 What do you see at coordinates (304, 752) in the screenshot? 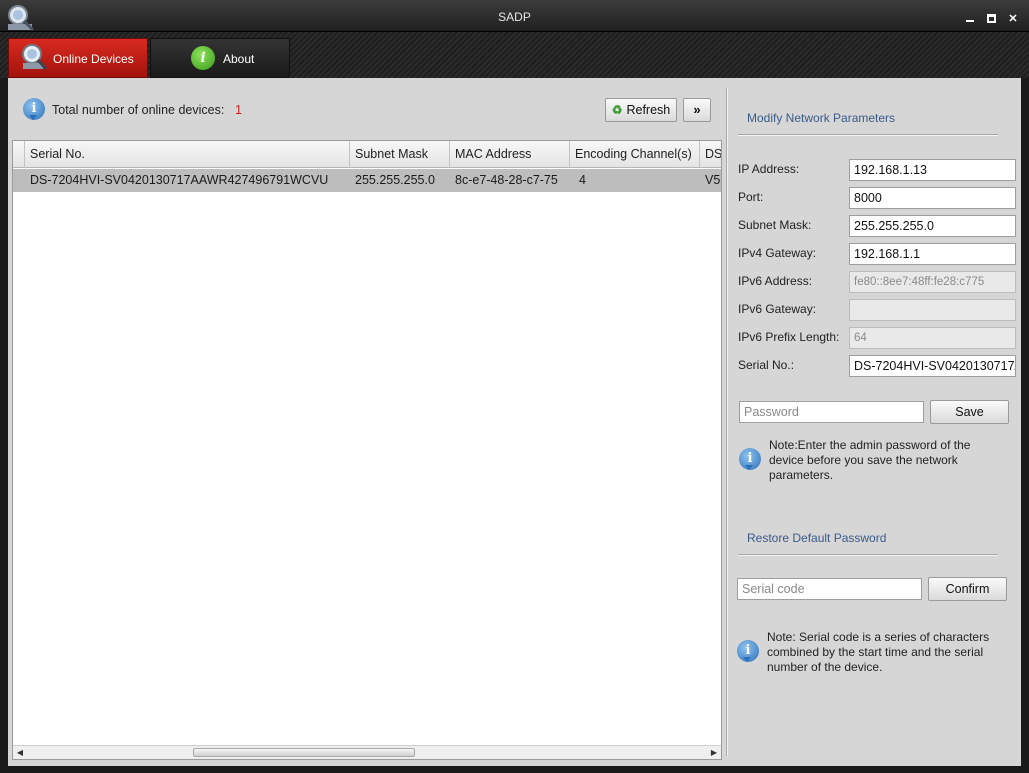
I see `scrollbar-thumb` at bounding box center [304, 752].